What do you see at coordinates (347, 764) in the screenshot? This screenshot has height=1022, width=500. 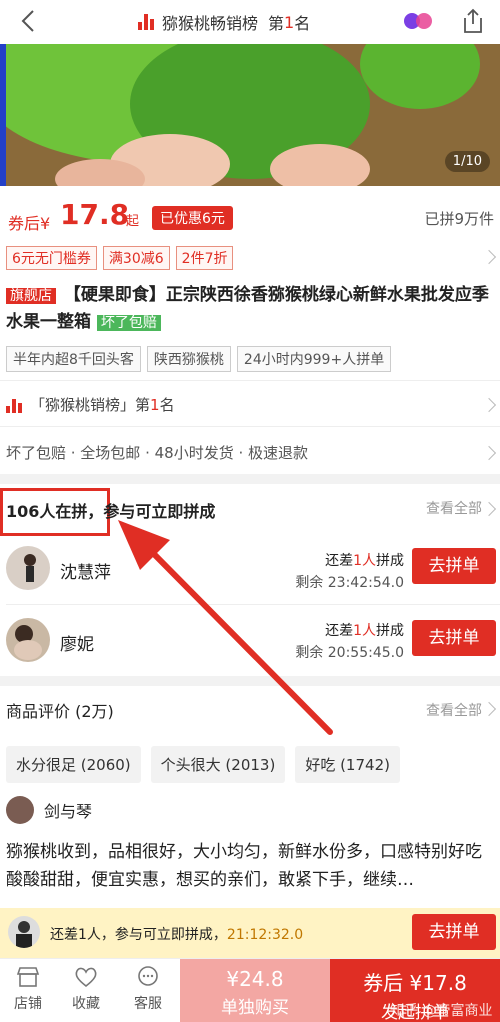 I see `review-tag: 好吃 (1742)` at bounding box center [347, 764].